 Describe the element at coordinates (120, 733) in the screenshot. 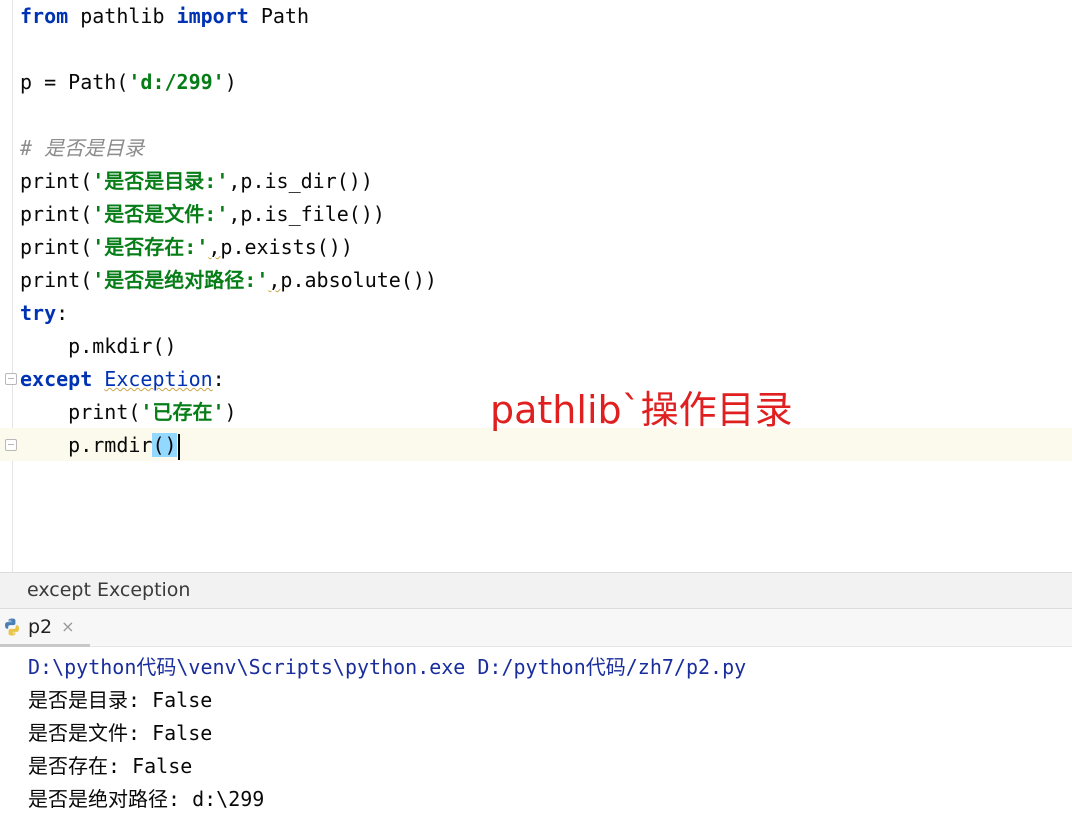

I see `console-output-line: 是否是文件: False` at that location.